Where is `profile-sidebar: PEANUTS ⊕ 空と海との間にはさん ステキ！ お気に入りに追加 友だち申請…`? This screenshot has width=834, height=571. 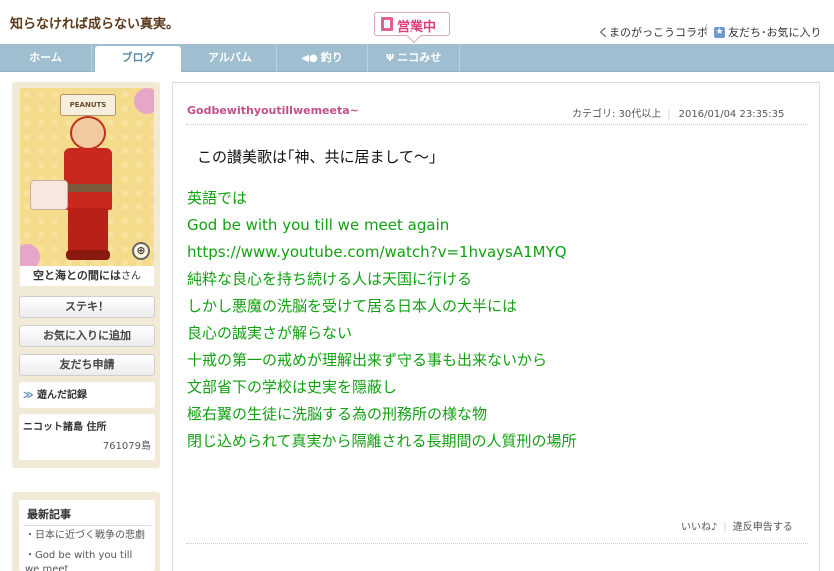 profile-sidebar: PEANUTS ⊕ 空と海との間にはさん ステキ！ お気に入りに追加 友だち申請… is located at coordinates (86, 275).